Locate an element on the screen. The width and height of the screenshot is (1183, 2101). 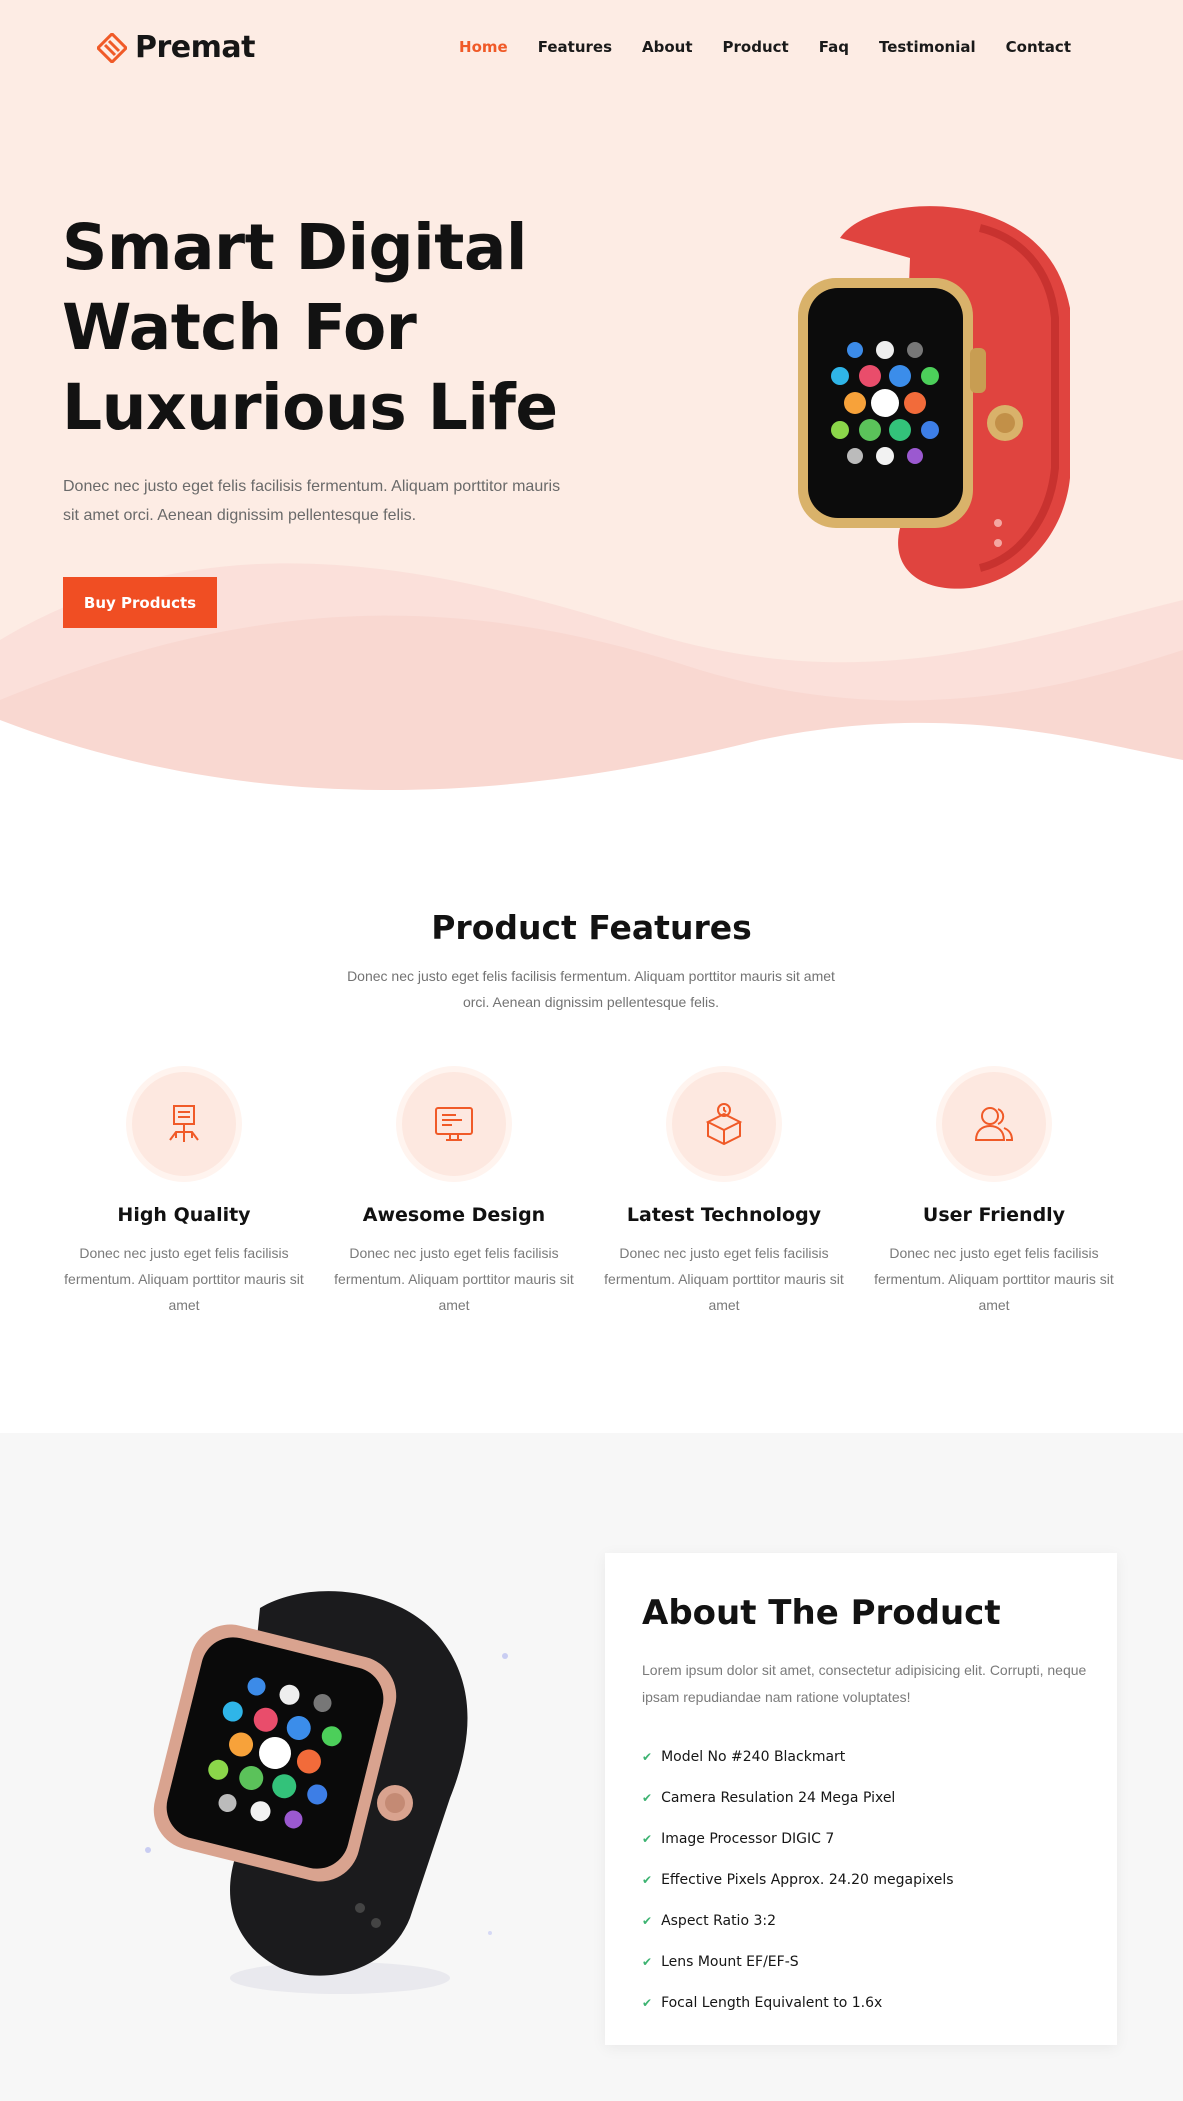
feature-title: Awesome Design is located at coordinates (454, 1215).